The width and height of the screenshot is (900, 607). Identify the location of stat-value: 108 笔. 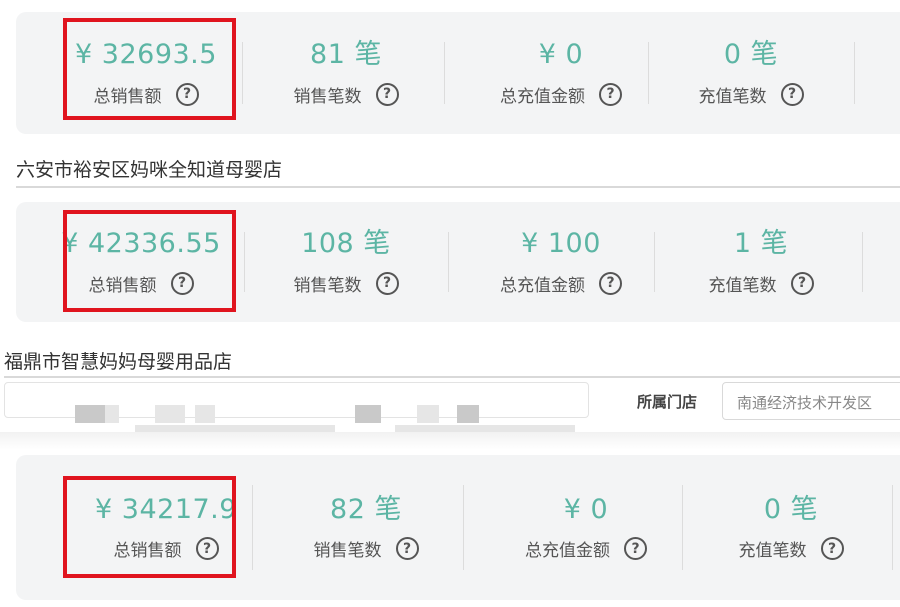
(346, 244).